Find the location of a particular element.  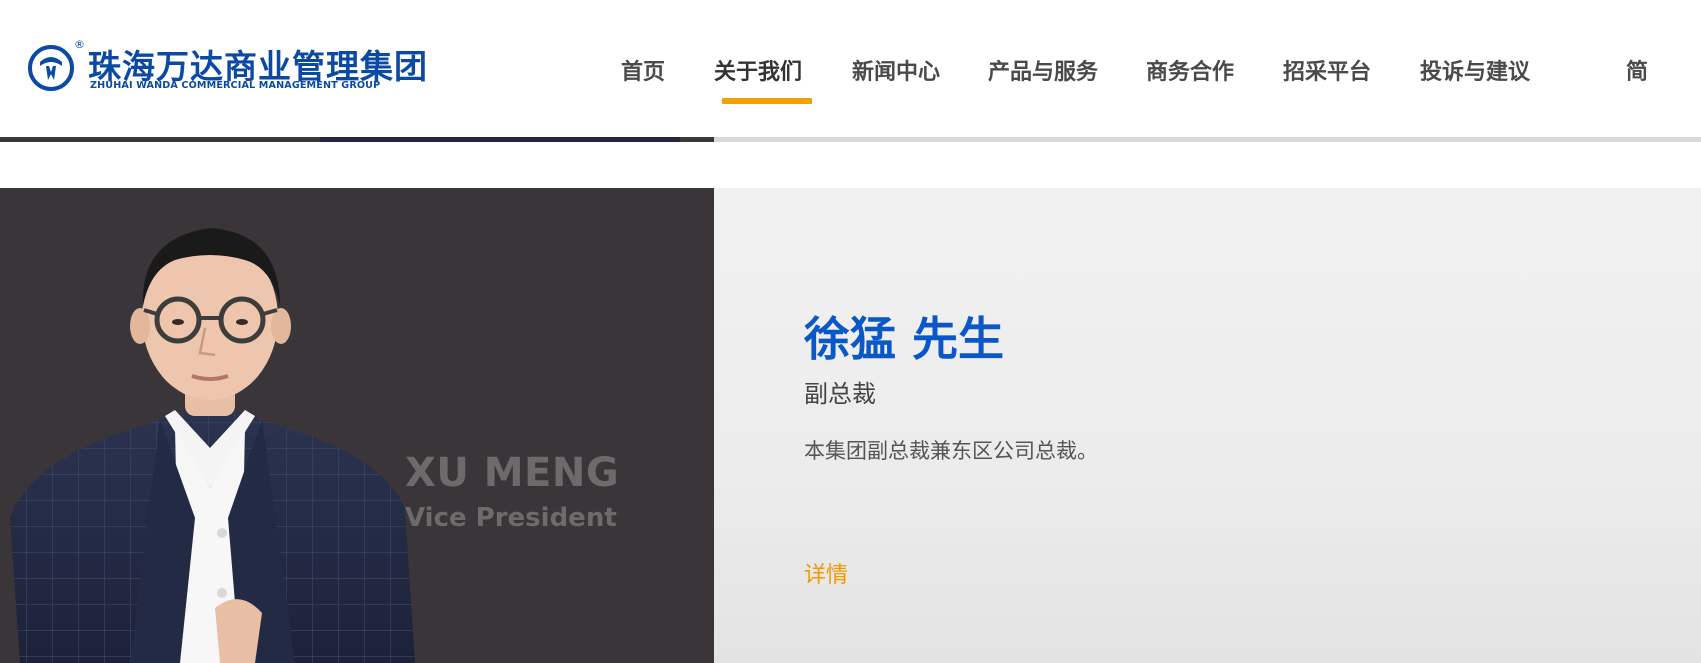

nav-item-procurement: 招采平台 is located at coordinates (1327, 70).